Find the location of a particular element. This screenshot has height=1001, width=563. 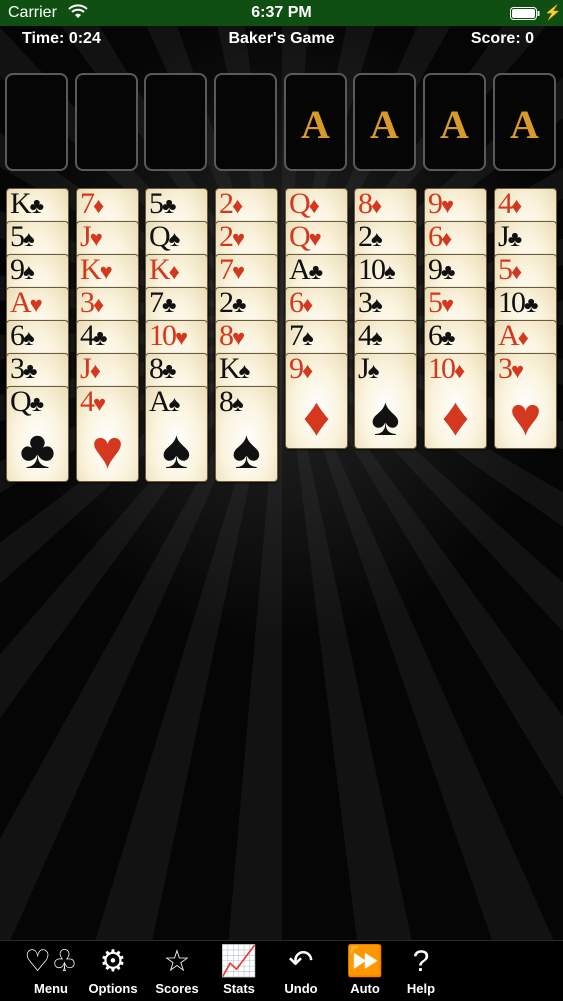

card-rank: 4♦ is located at coordinates (510, 204).